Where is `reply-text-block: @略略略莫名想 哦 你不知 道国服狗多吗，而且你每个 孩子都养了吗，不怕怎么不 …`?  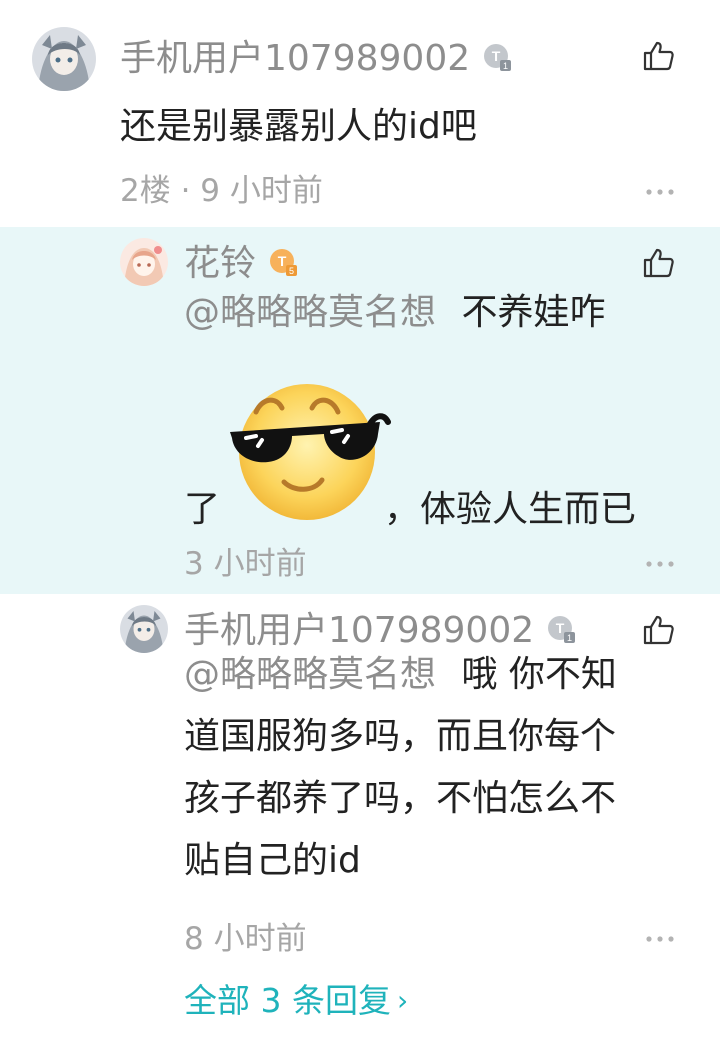 reply-text-block: @略略略莫名想 哦 你不知 道国服狗多吗，而且你每个 孩子都养了吗，不怕怎么不 … is located at coordinates (400, 768).